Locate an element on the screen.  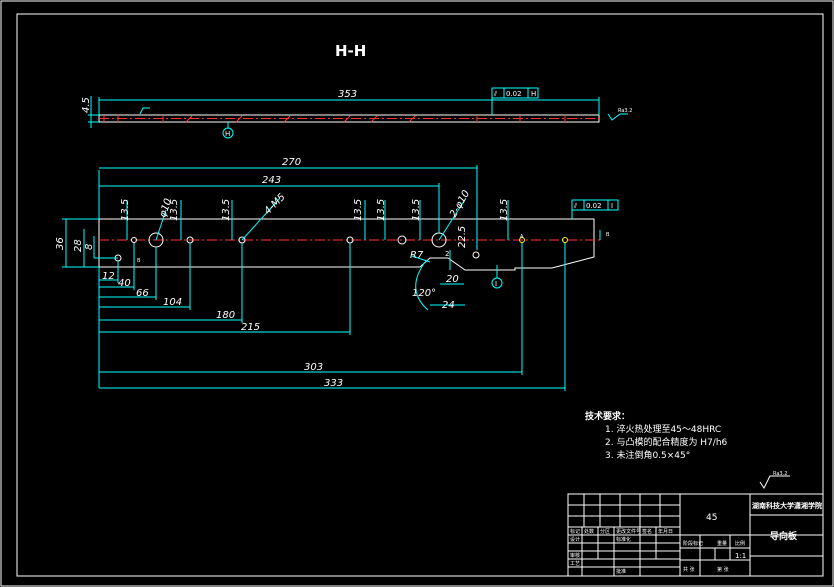
tb-cell-count: 处数 is located at coordinates (589, 531).